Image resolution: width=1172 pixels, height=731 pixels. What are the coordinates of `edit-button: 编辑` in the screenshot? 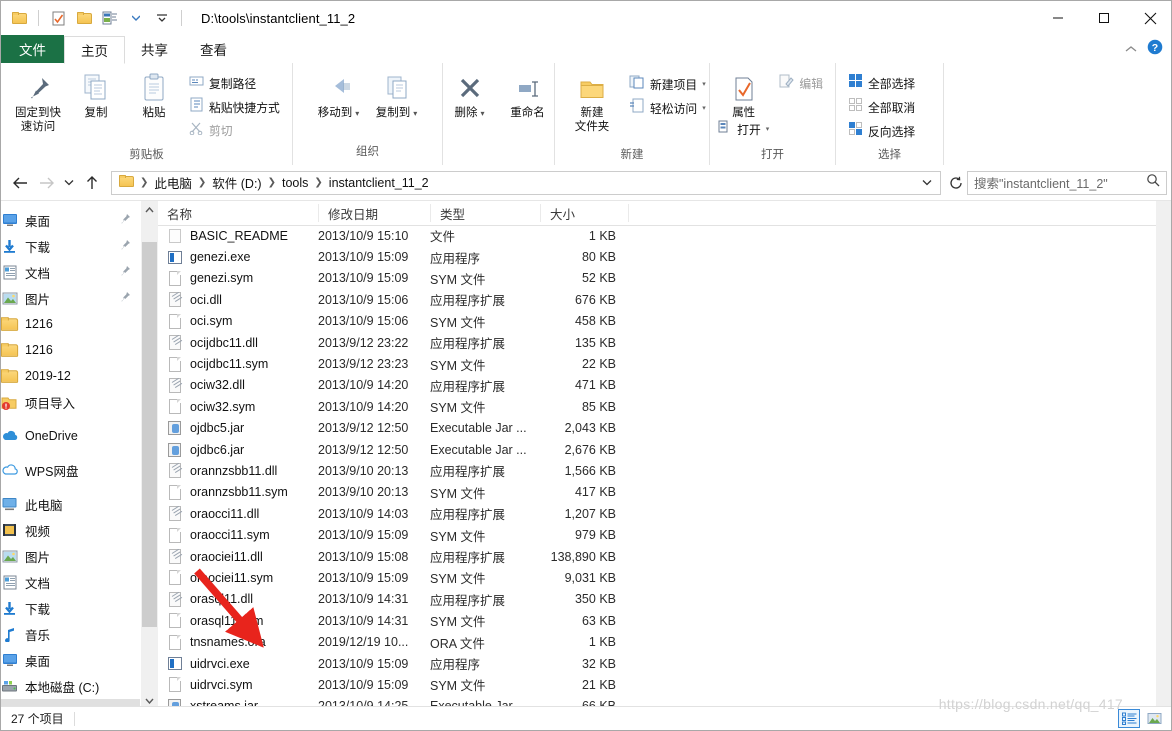 It's located at (801, 83).